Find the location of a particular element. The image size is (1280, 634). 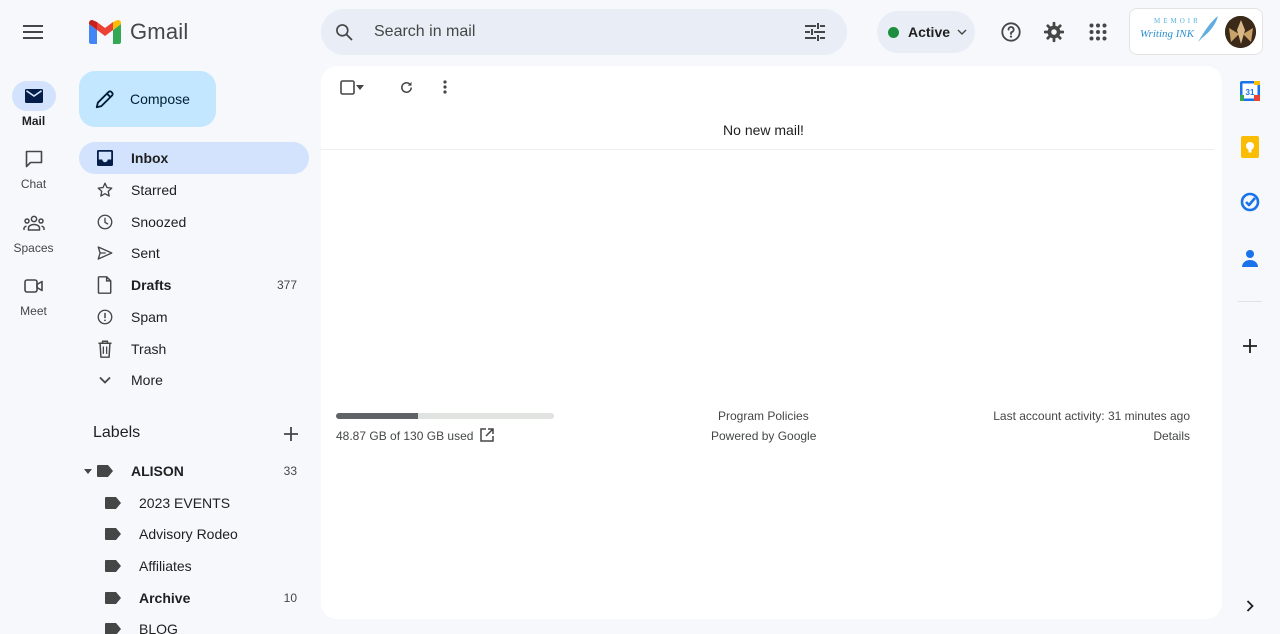

nav-item-spam: Spam is located at coordinates (194, 317).